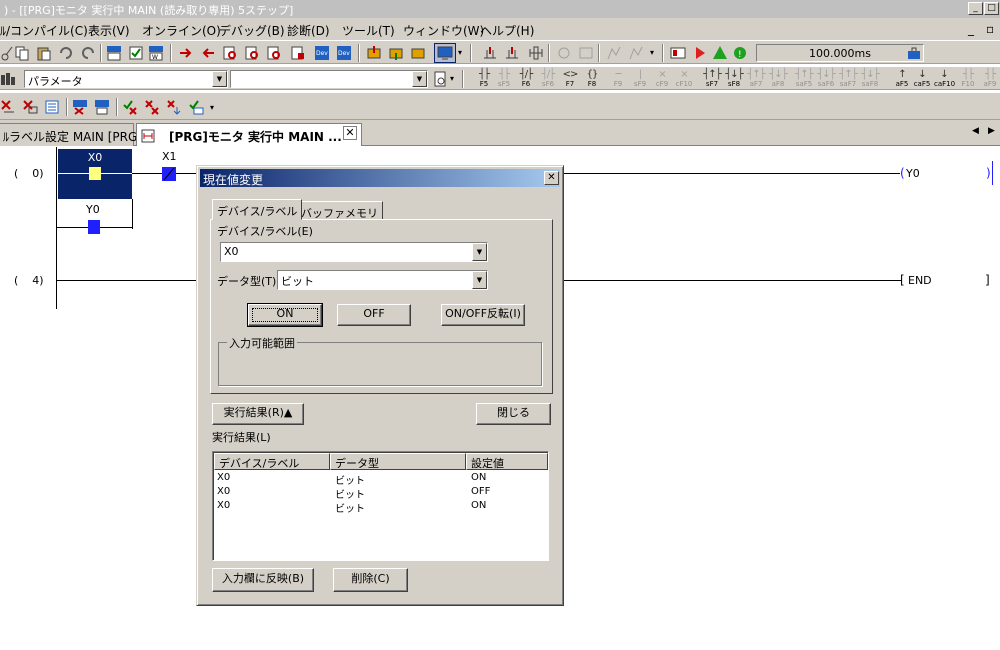  What do you see at coordinates (512, 53) in the screenshot?
I see `monitor-all-icon` at bounding box center [512, 53].